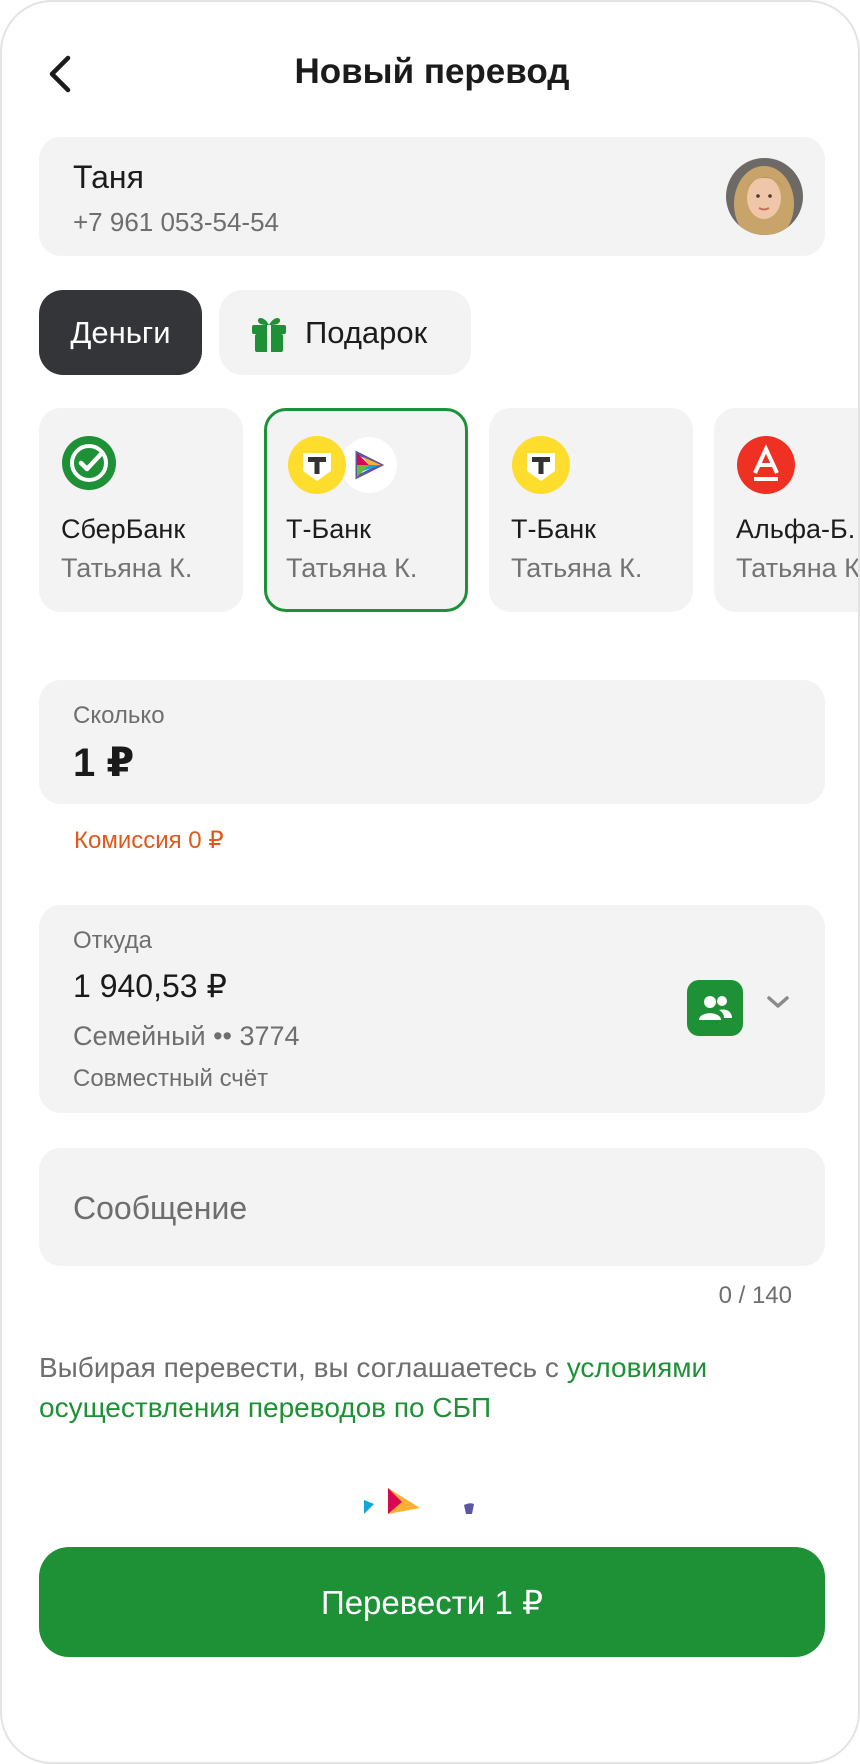 This screenshot has height=1764, width=860. Describe the element at coordinates (366, 332) in the screenshot. I see `tab-gift-label: Подарок` at that location.